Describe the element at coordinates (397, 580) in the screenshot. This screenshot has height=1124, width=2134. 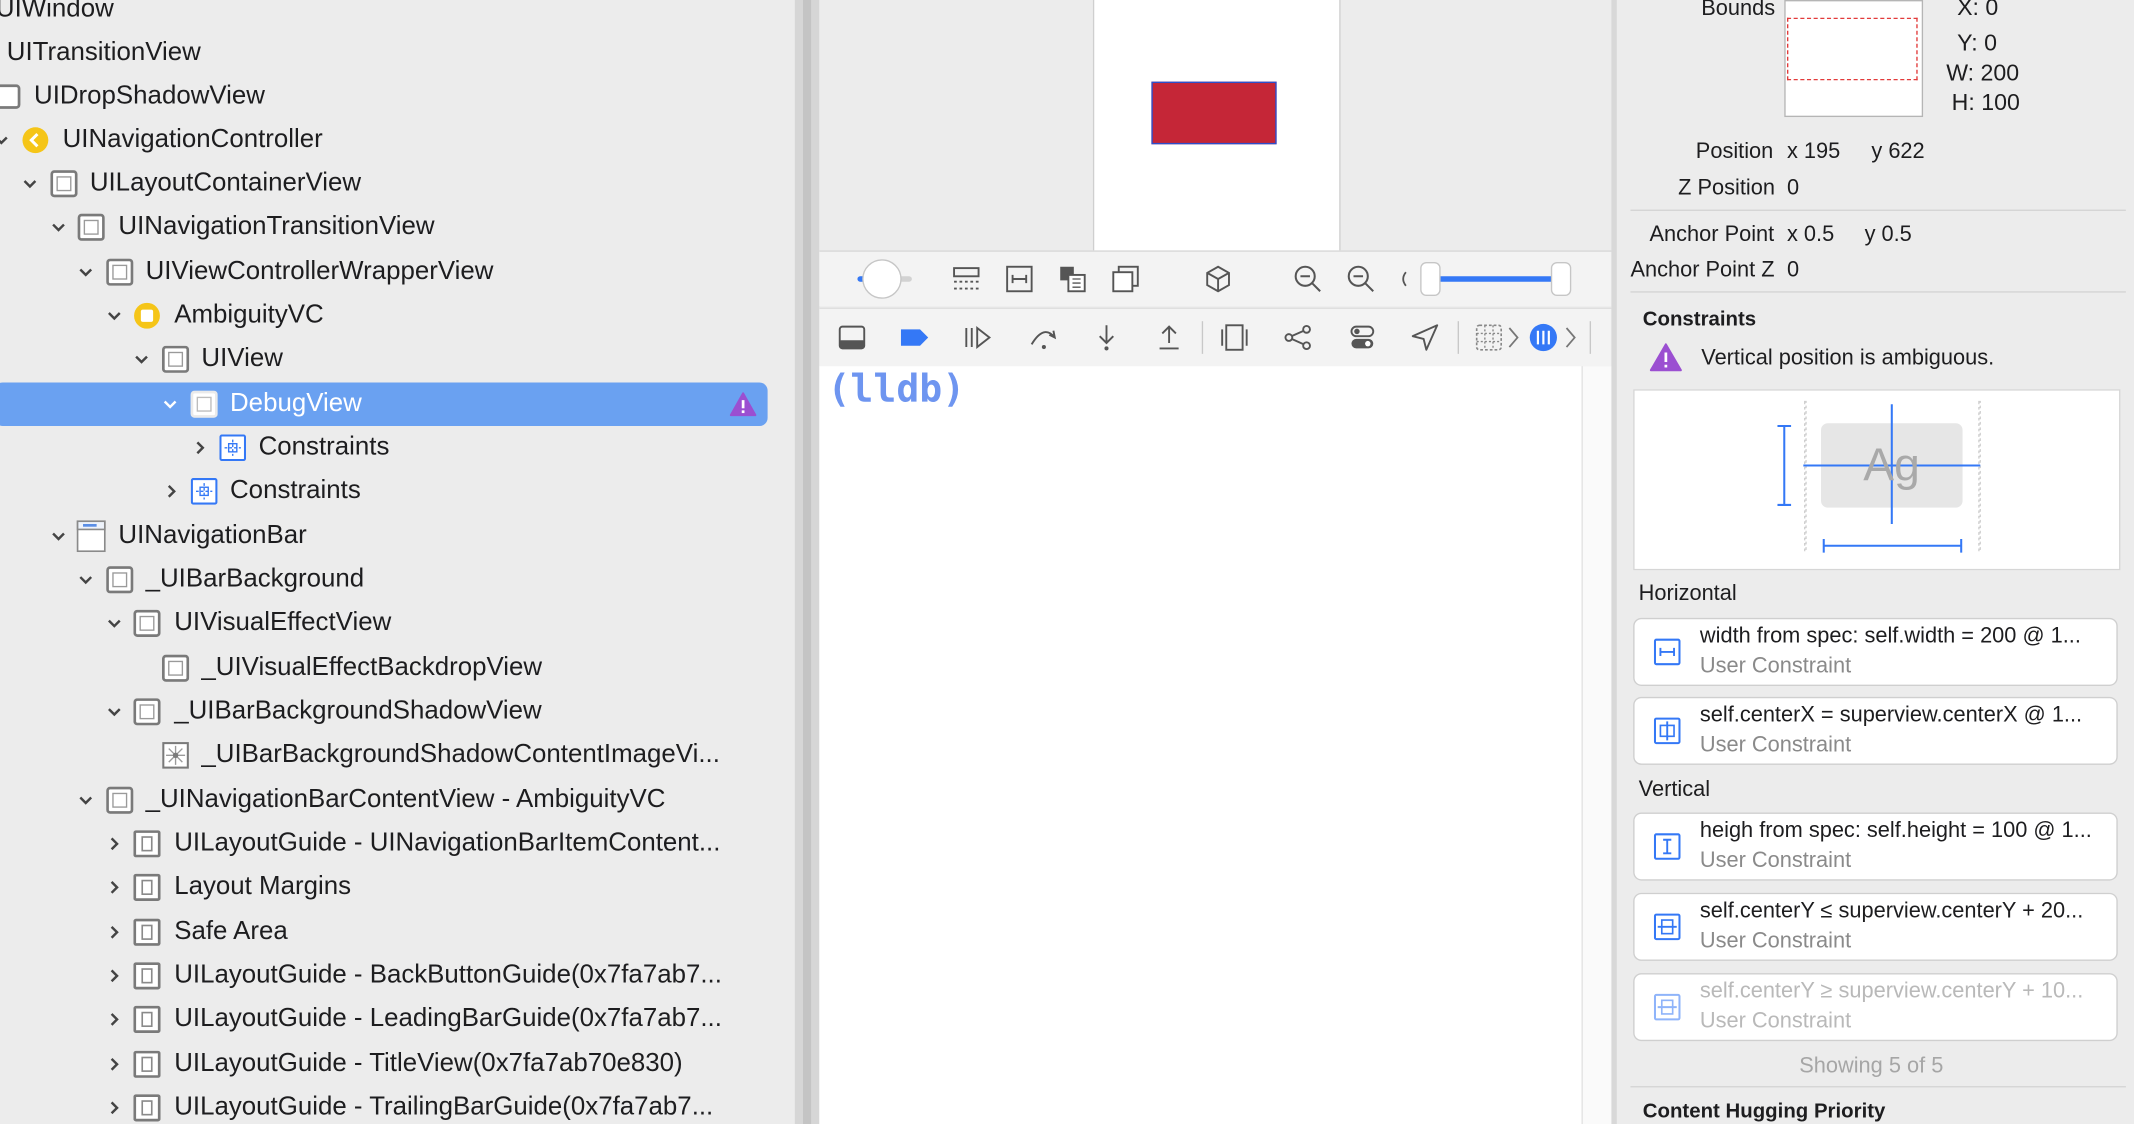
I see `tree-row-uibarbackground: _UIBarBackground` at that location.